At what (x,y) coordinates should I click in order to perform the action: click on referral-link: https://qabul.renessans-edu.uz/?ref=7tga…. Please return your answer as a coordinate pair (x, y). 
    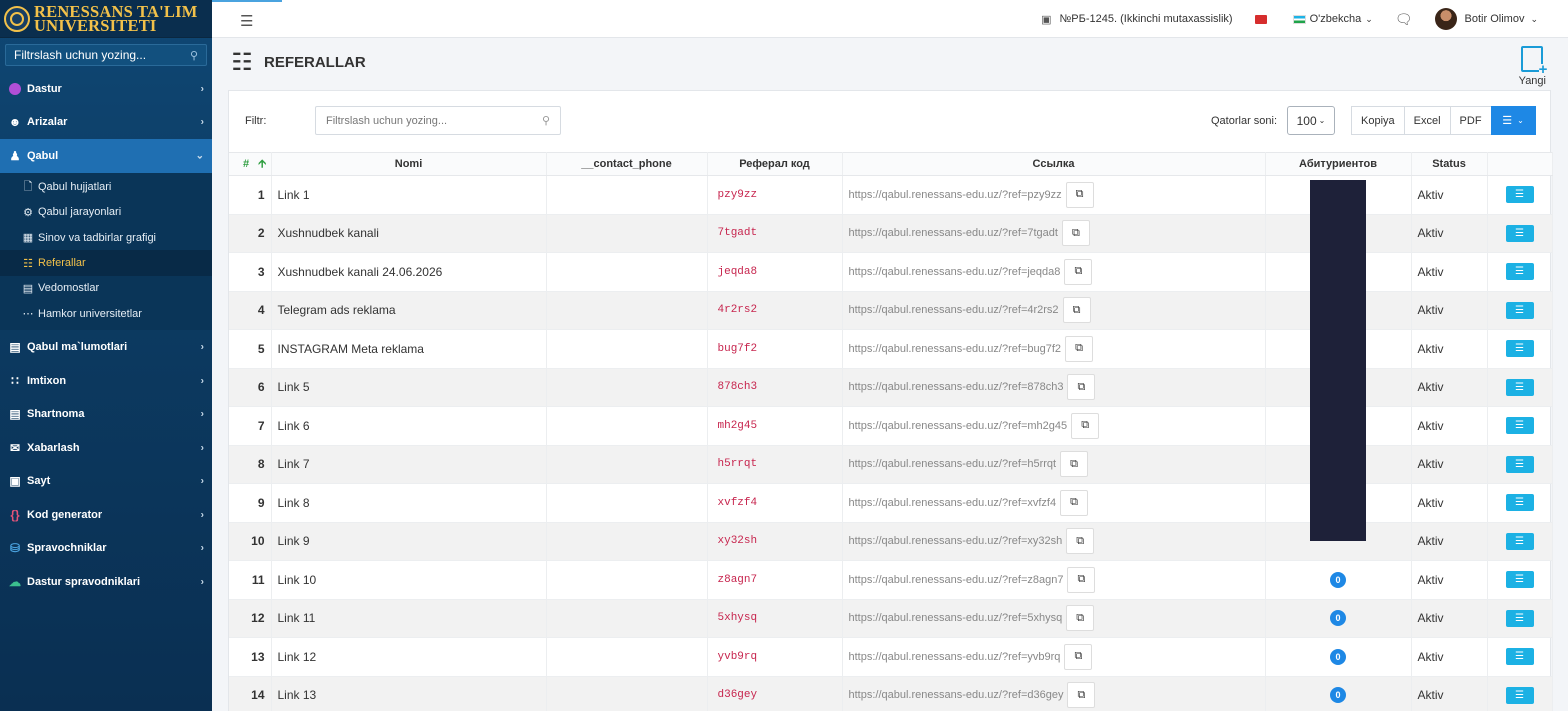
    Looking at the image, I should click on (953, 233).